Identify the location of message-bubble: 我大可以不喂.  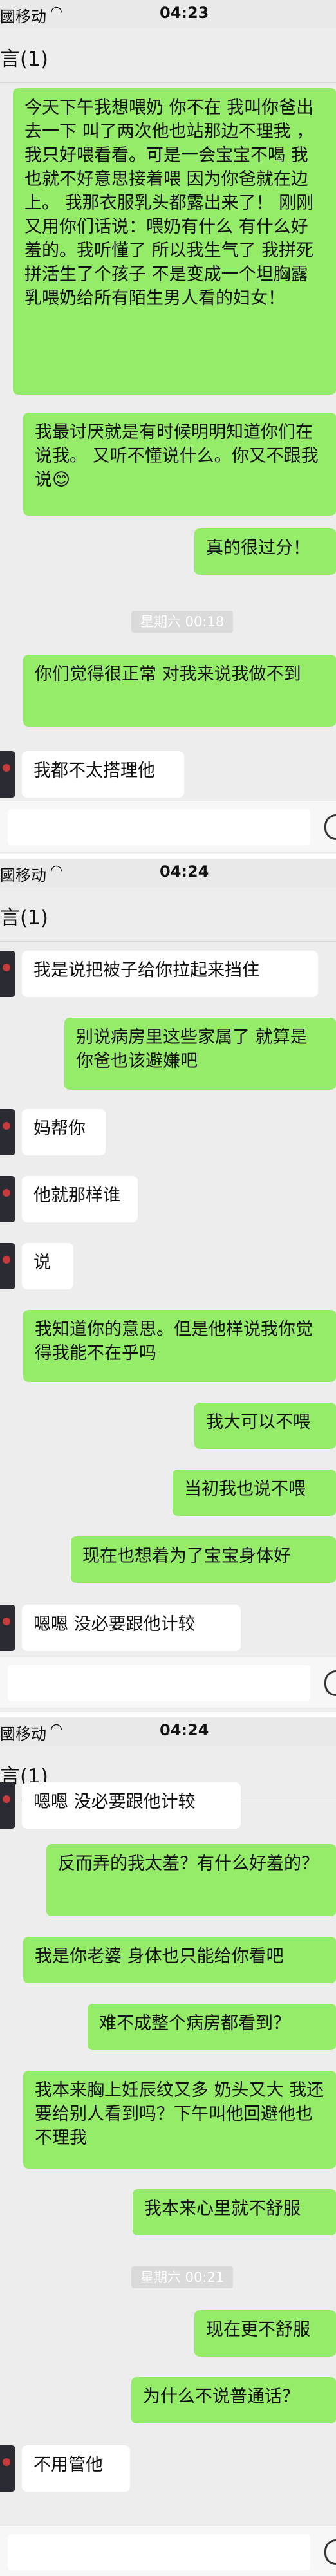
(265, 1426).